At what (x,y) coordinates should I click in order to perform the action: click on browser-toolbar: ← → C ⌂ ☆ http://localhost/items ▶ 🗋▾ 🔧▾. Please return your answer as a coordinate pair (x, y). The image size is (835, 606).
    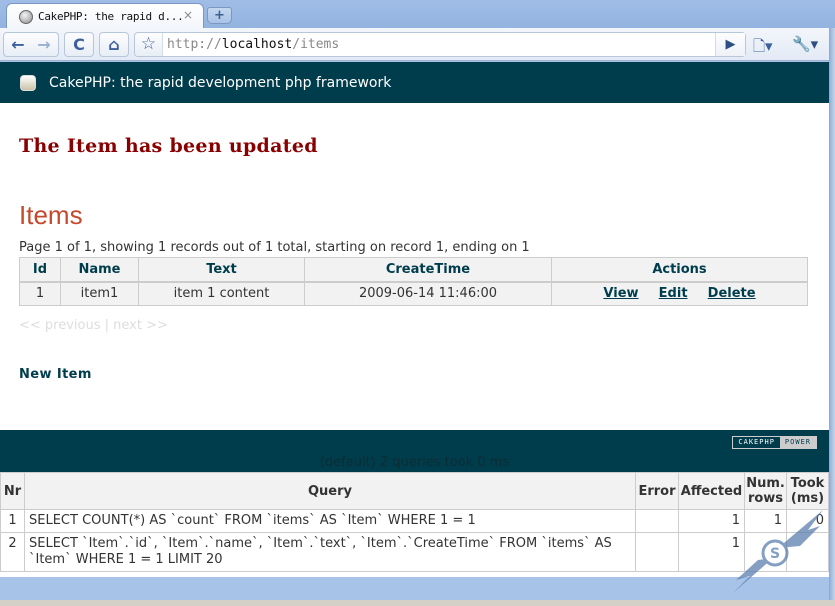
    Looking at the image, I should click on (414, 44).